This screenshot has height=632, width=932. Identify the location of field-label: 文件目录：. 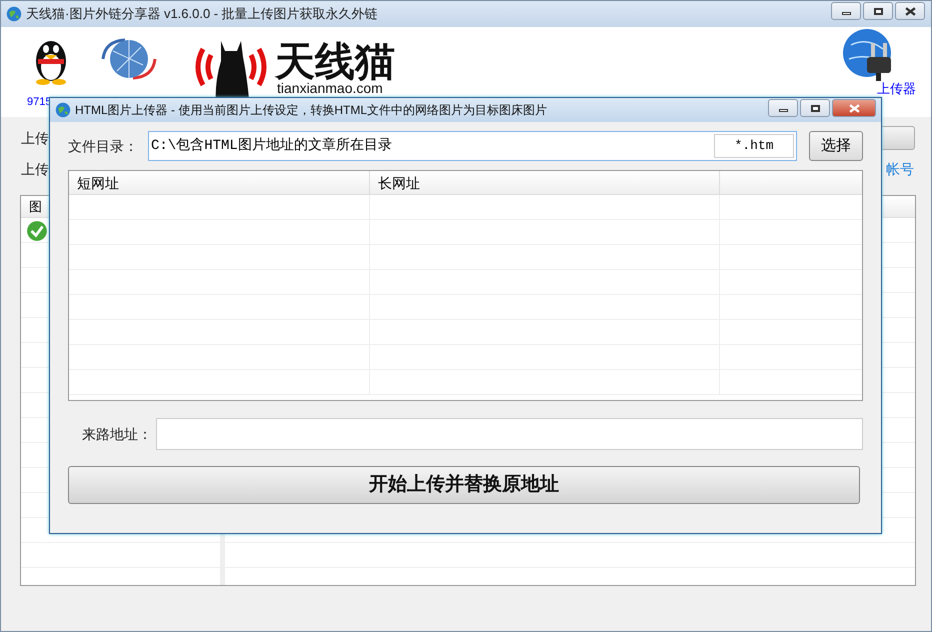
(103, 146).